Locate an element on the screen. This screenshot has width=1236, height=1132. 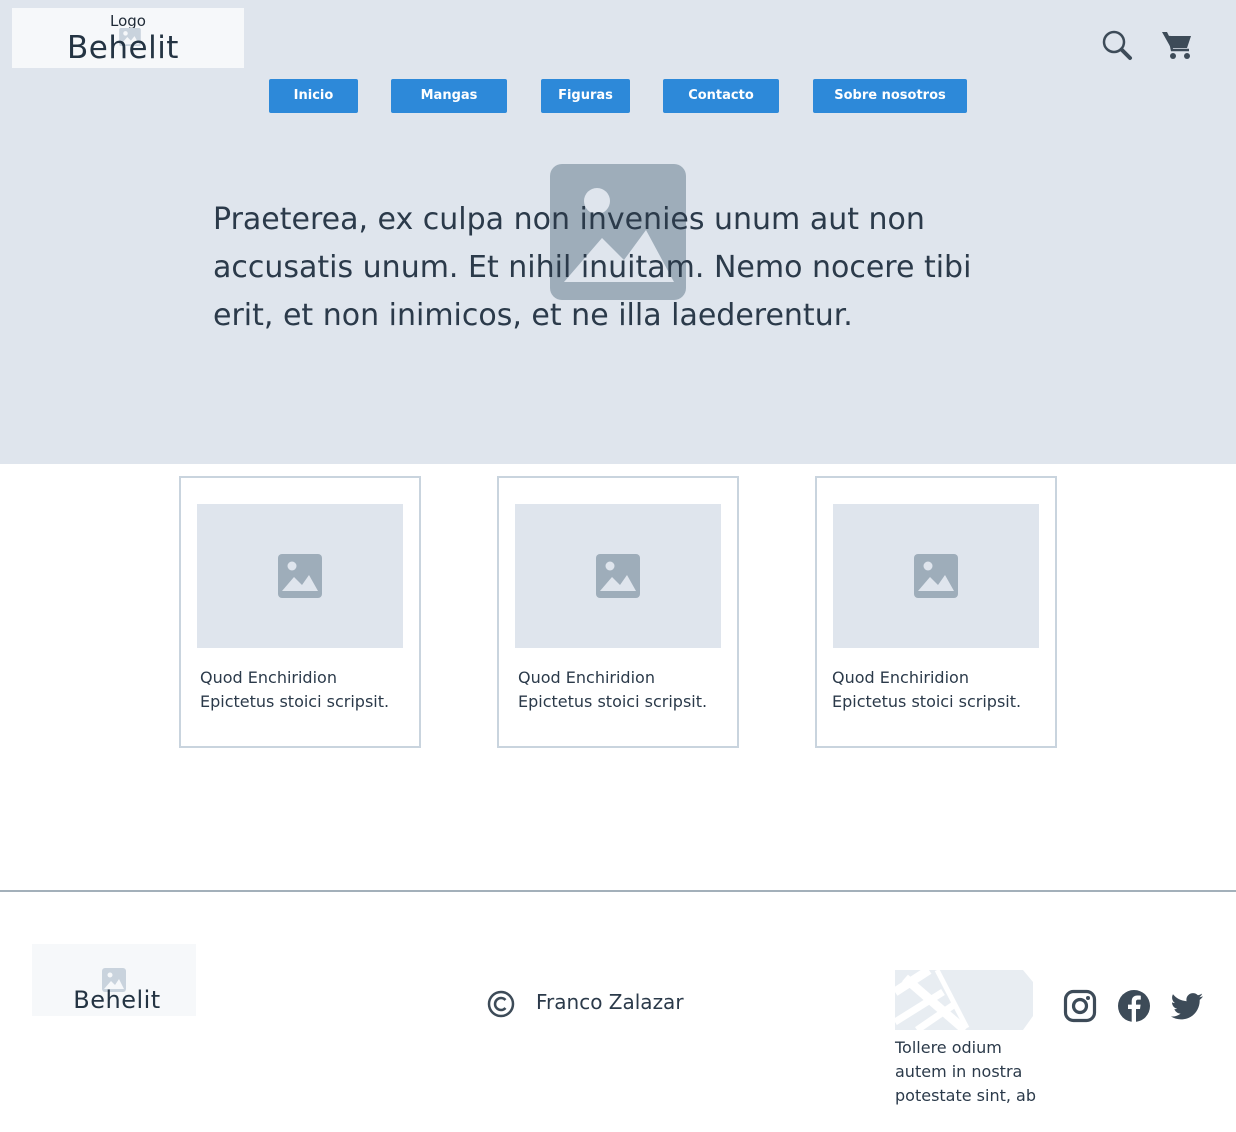
map-icon is located at coordinates (964, 1000).